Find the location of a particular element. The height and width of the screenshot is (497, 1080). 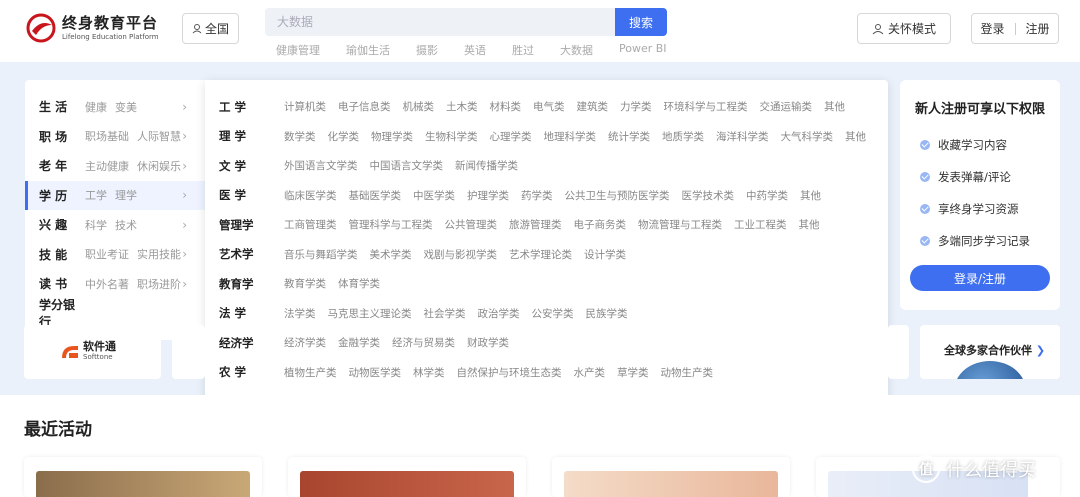

subject-link: 物流管理与工程类 is located at coordinates (680, 225).